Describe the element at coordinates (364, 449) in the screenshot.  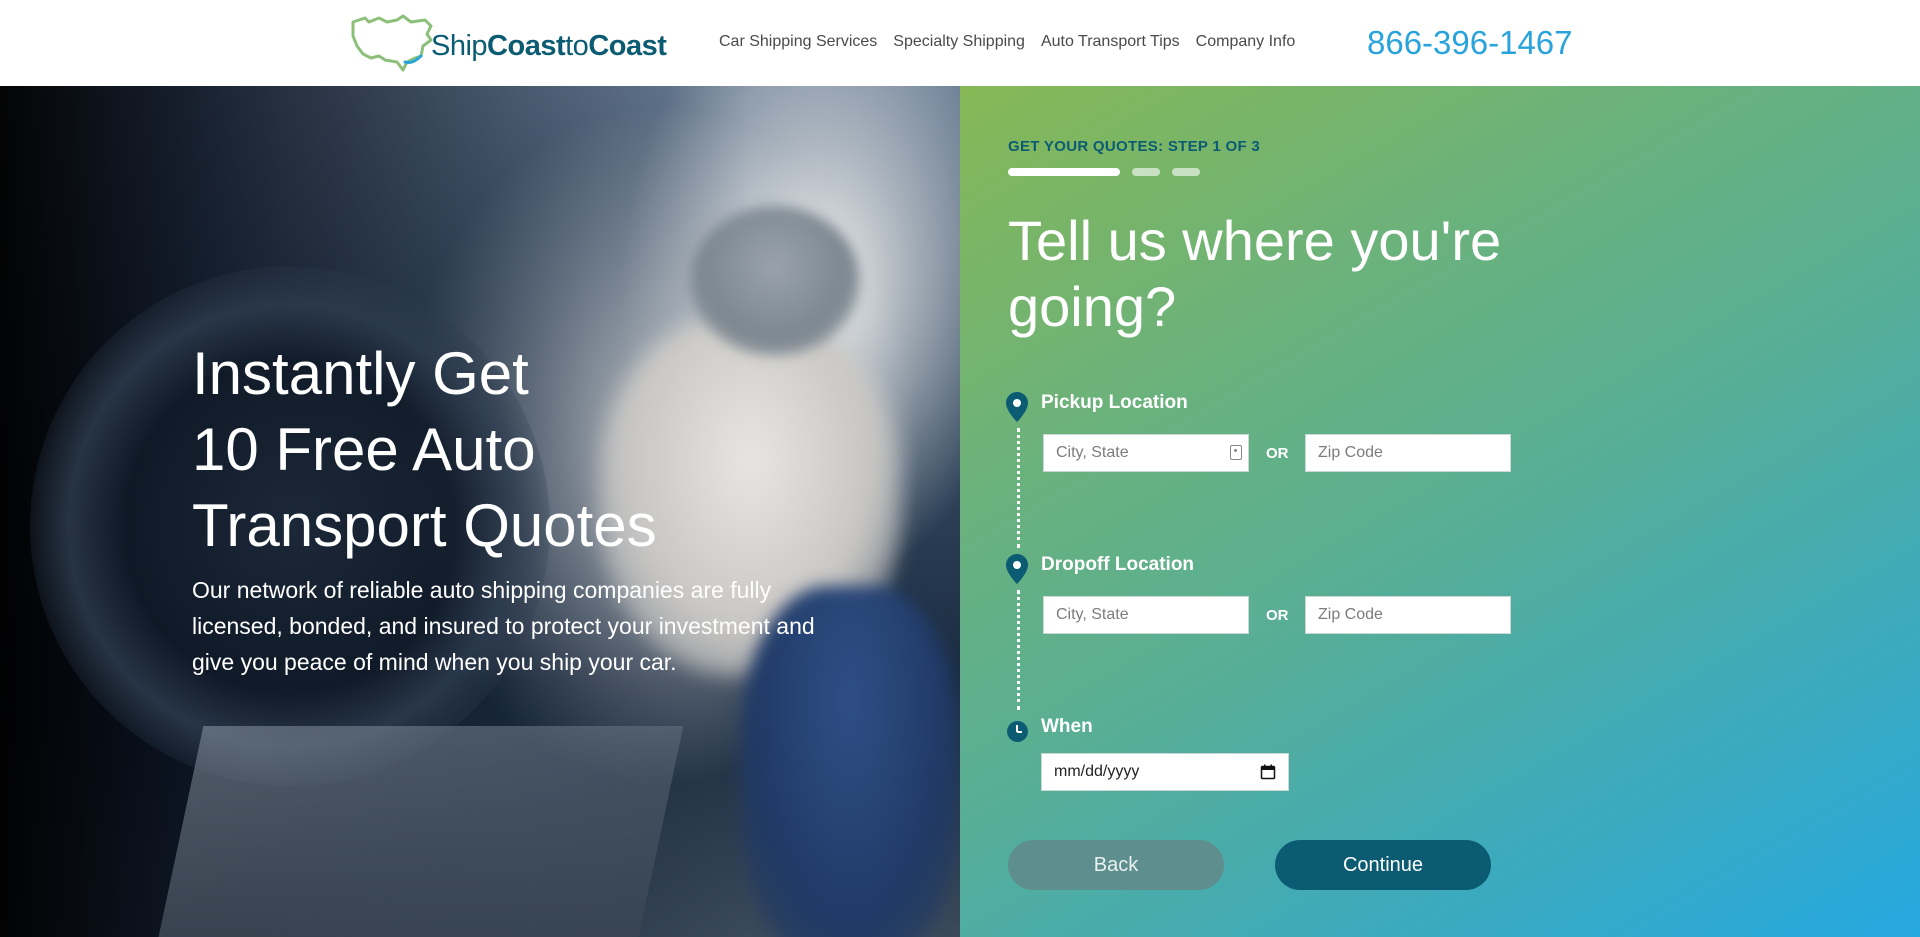
I see `hero-title-line-2: 10 Free Auto` at that location.